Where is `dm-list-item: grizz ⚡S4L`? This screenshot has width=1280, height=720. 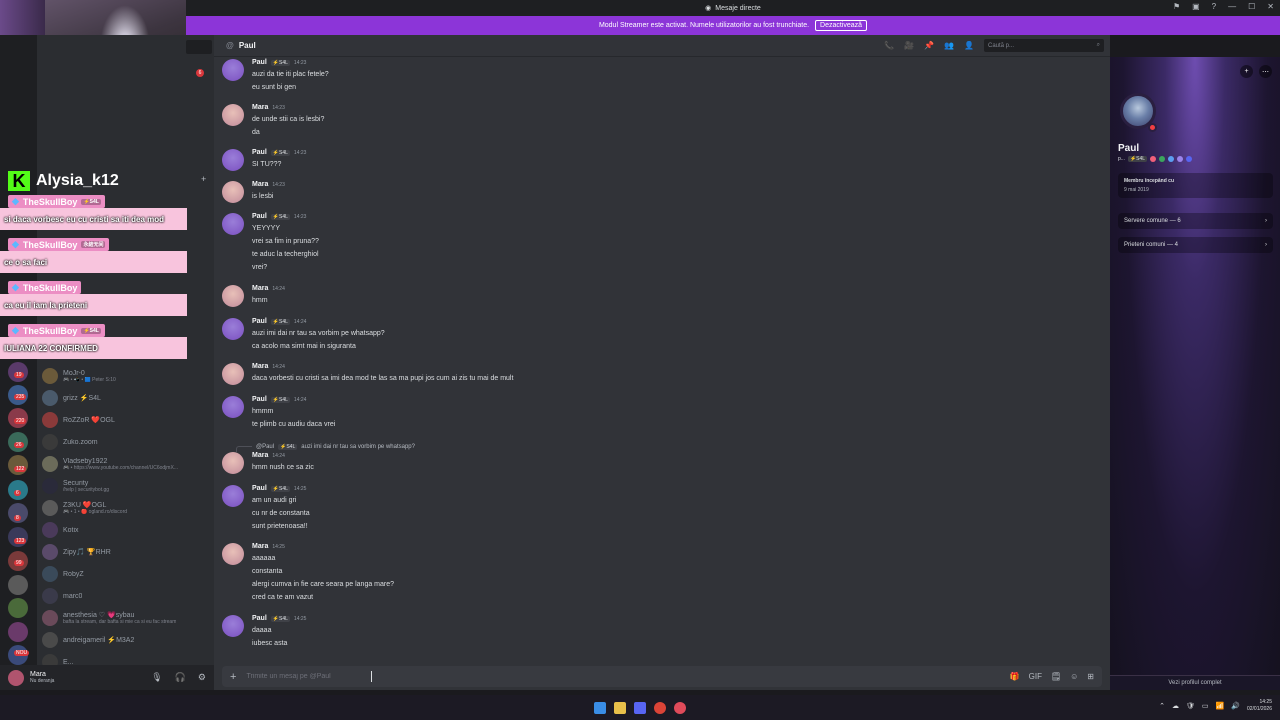
dm-list-item: grizz ⚡S4L is located at coordinates (127, 398).